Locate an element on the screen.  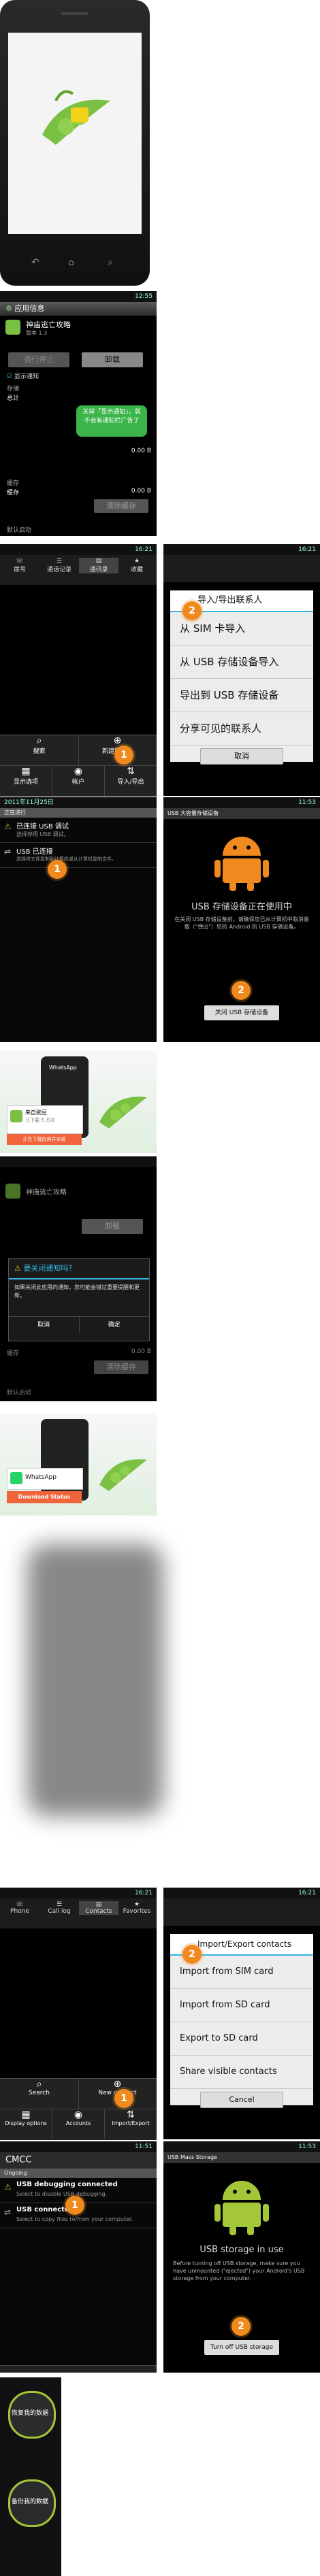
status-time: 16:21 is located at coordinates (144, 1893).